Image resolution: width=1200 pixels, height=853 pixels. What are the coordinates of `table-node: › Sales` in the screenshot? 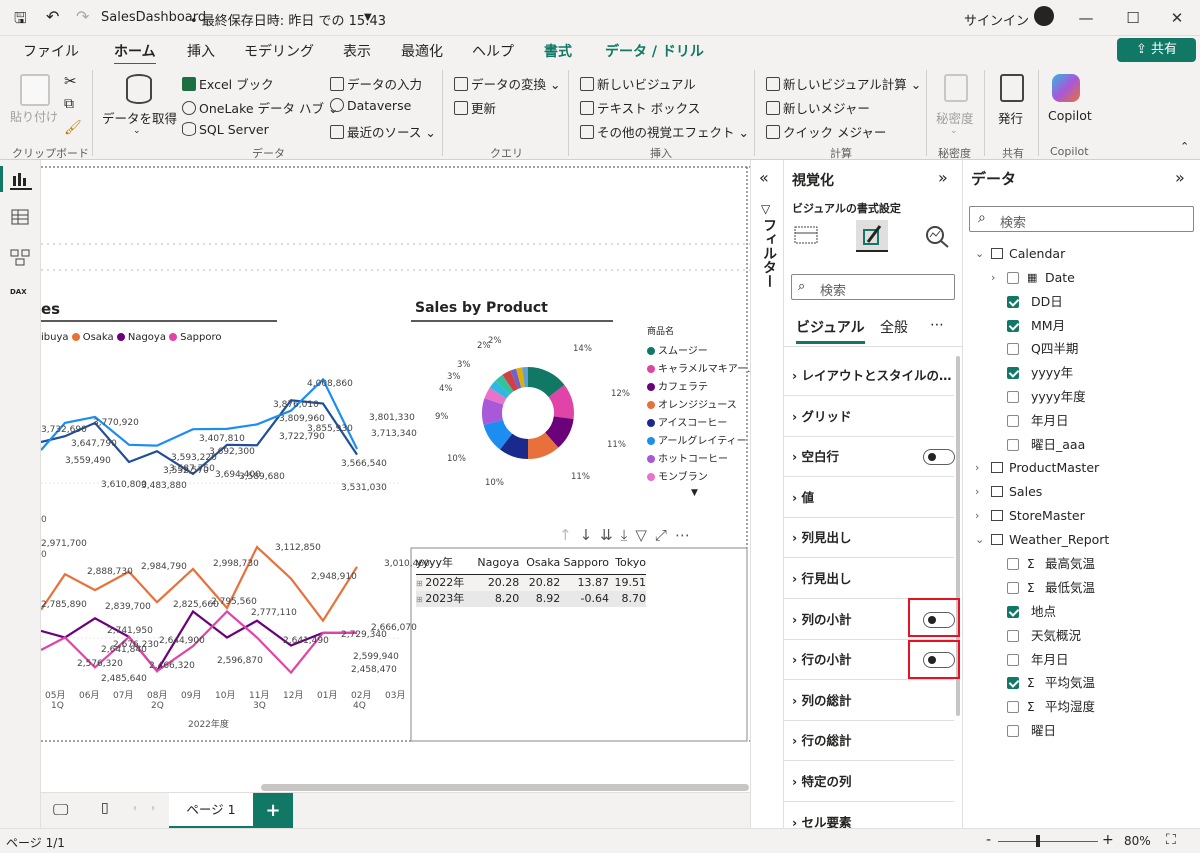 It's located at (1085, 492).